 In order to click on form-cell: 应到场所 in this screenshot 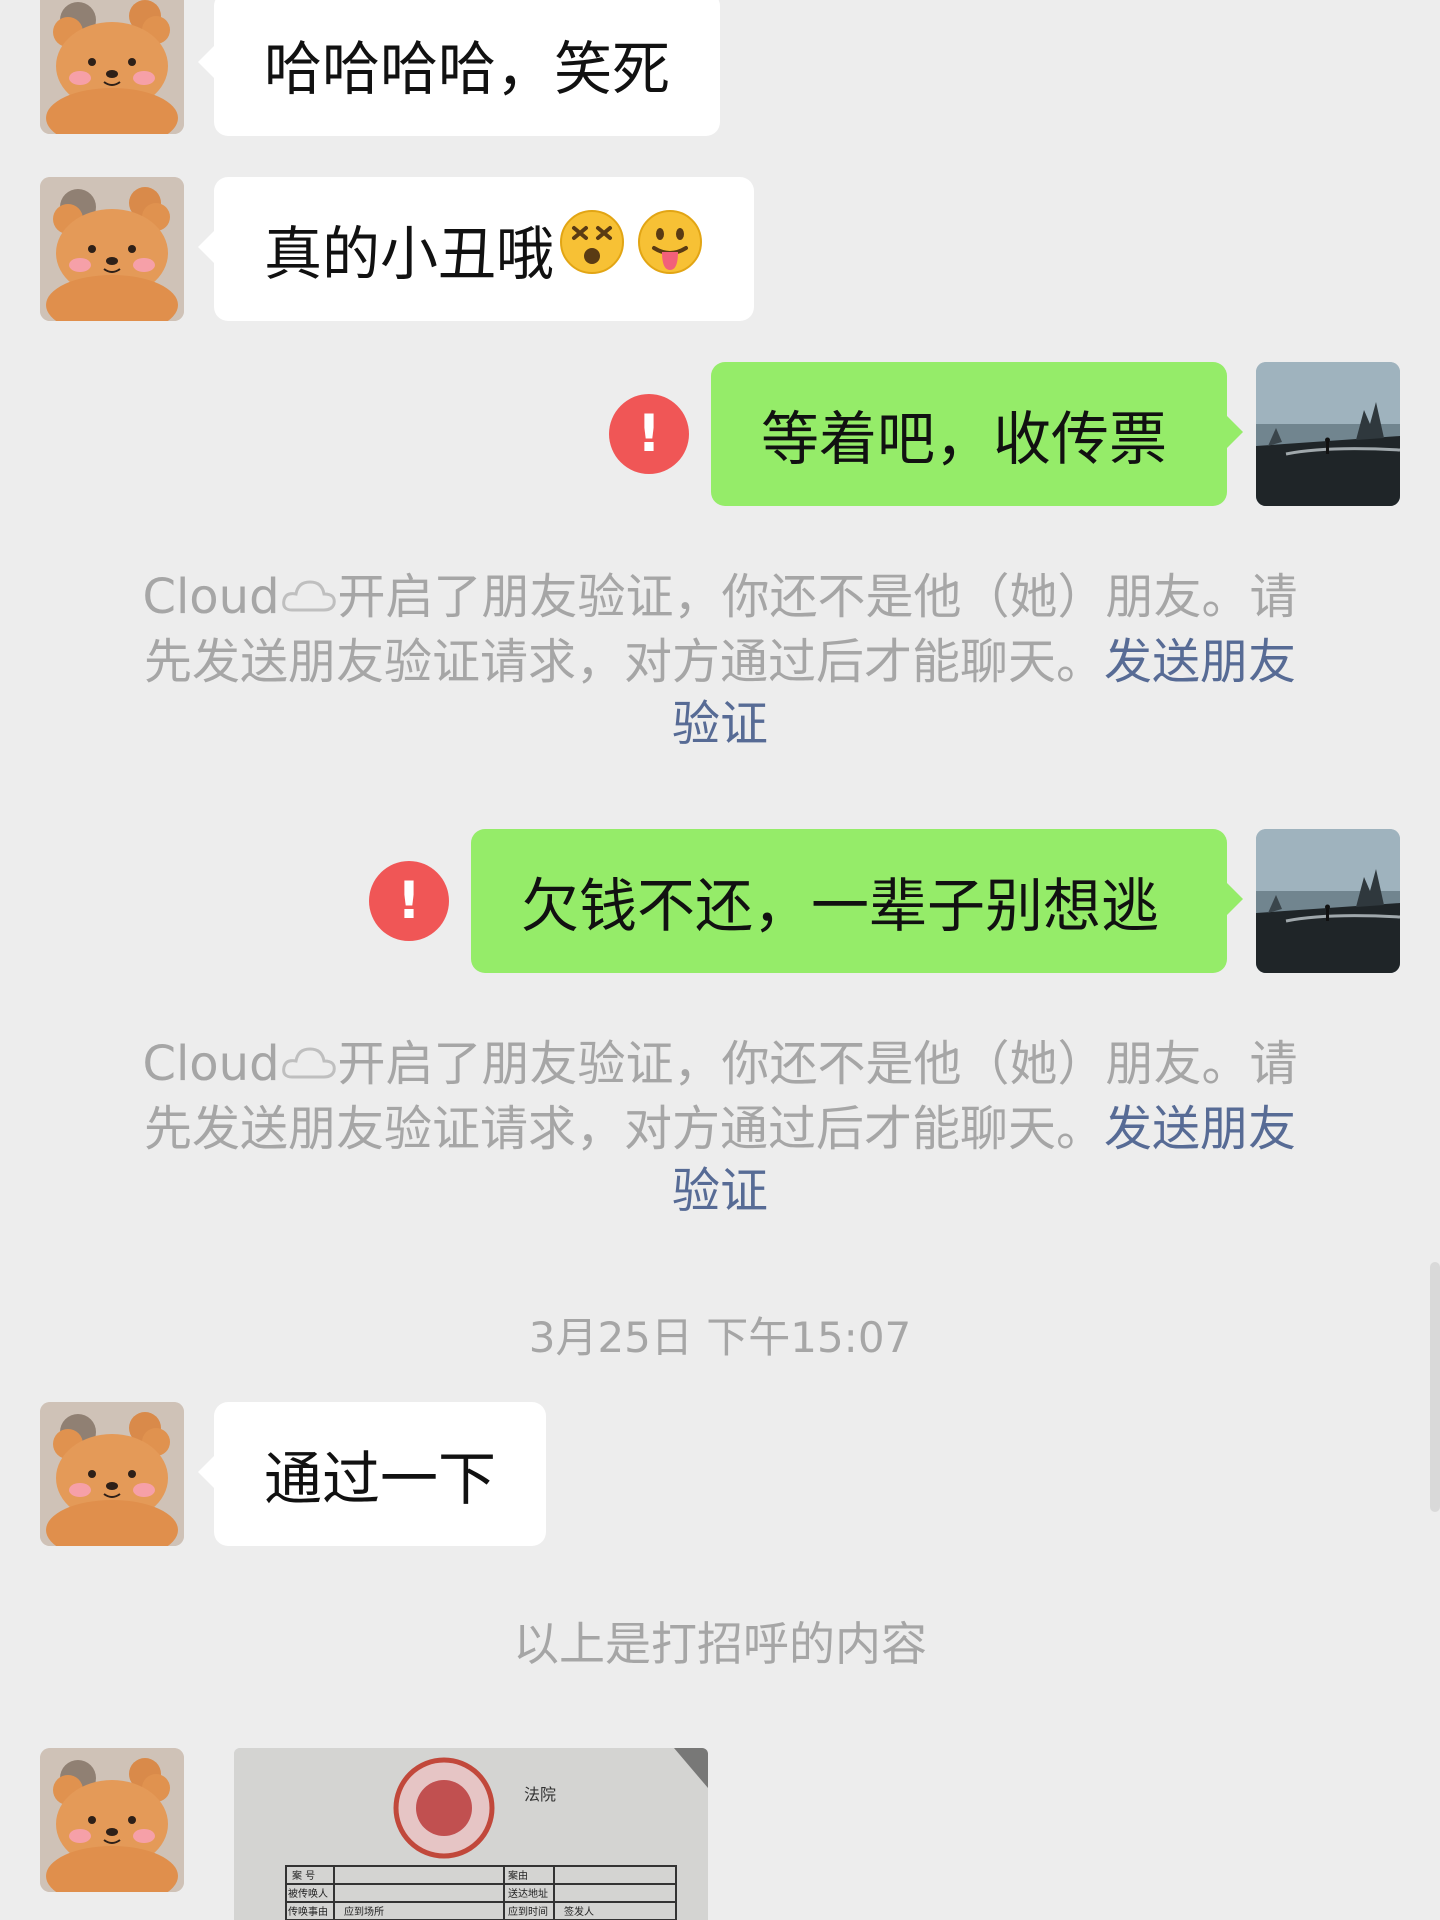, I will do `click(364, 1911)`.